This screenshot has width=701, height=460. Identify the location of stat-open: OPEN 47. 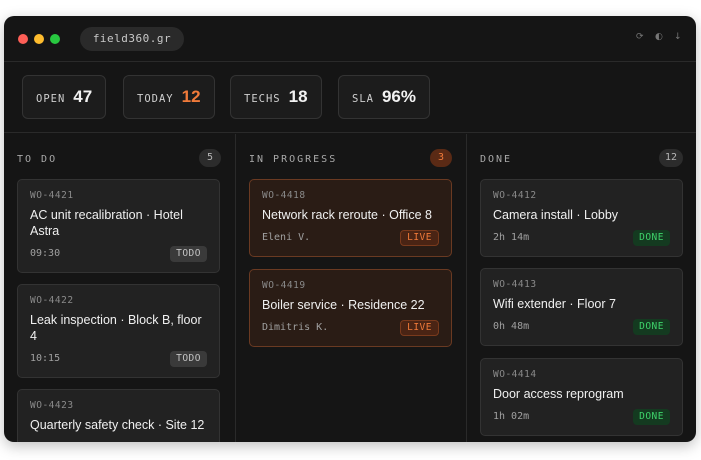
(64, 97).